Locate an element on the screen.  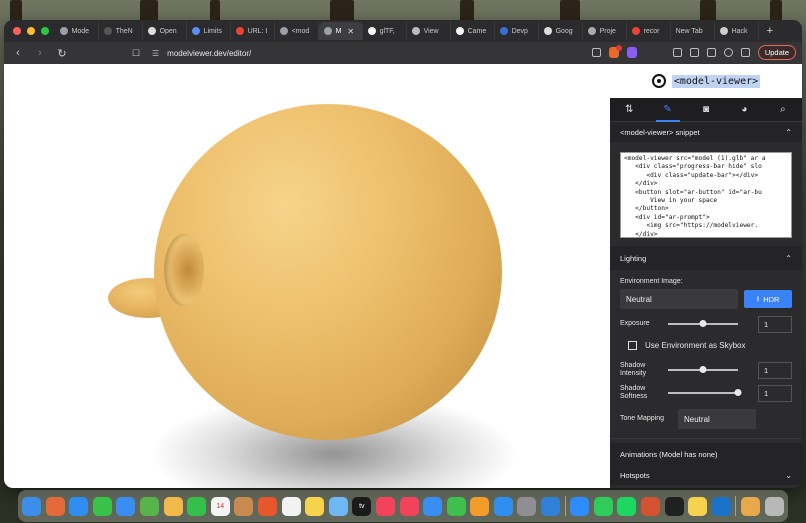
exposure-slider-thumb is located at coordinates (703, 323).